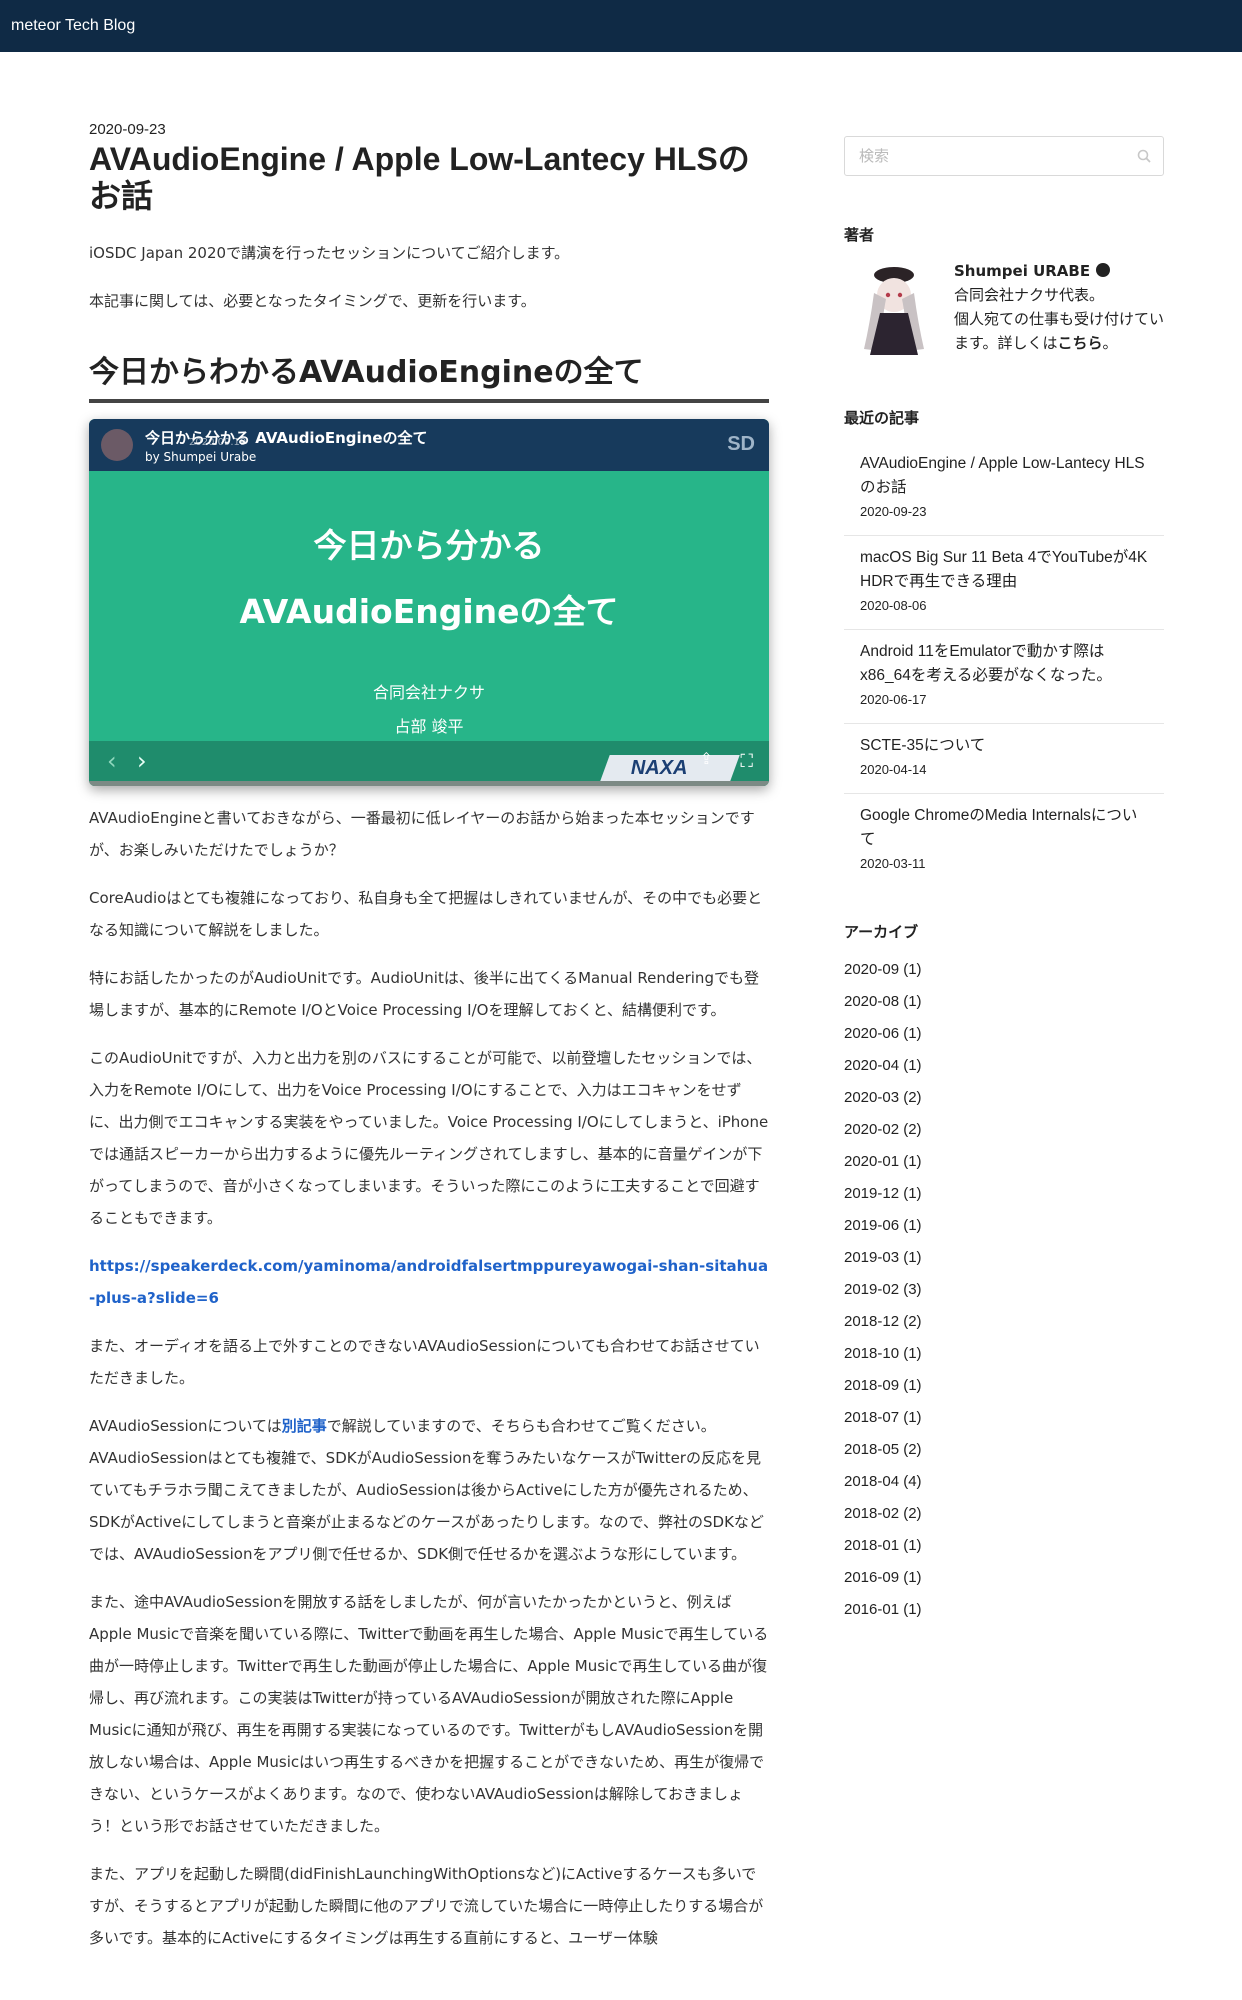  Describe the element at coordinates (1029, 295) in the screenshot. I see `author-bio: 合同会社ナクサ代表。` at that location.